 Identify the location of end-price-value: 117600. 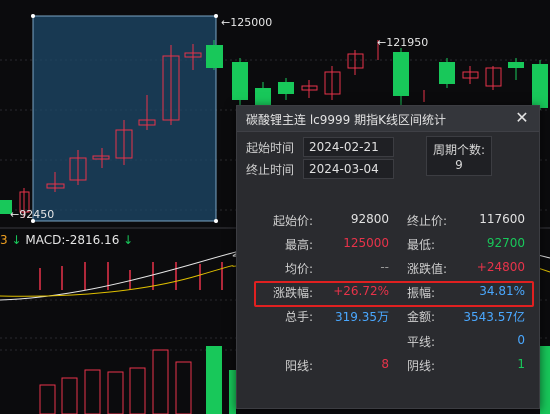
(502, 219).